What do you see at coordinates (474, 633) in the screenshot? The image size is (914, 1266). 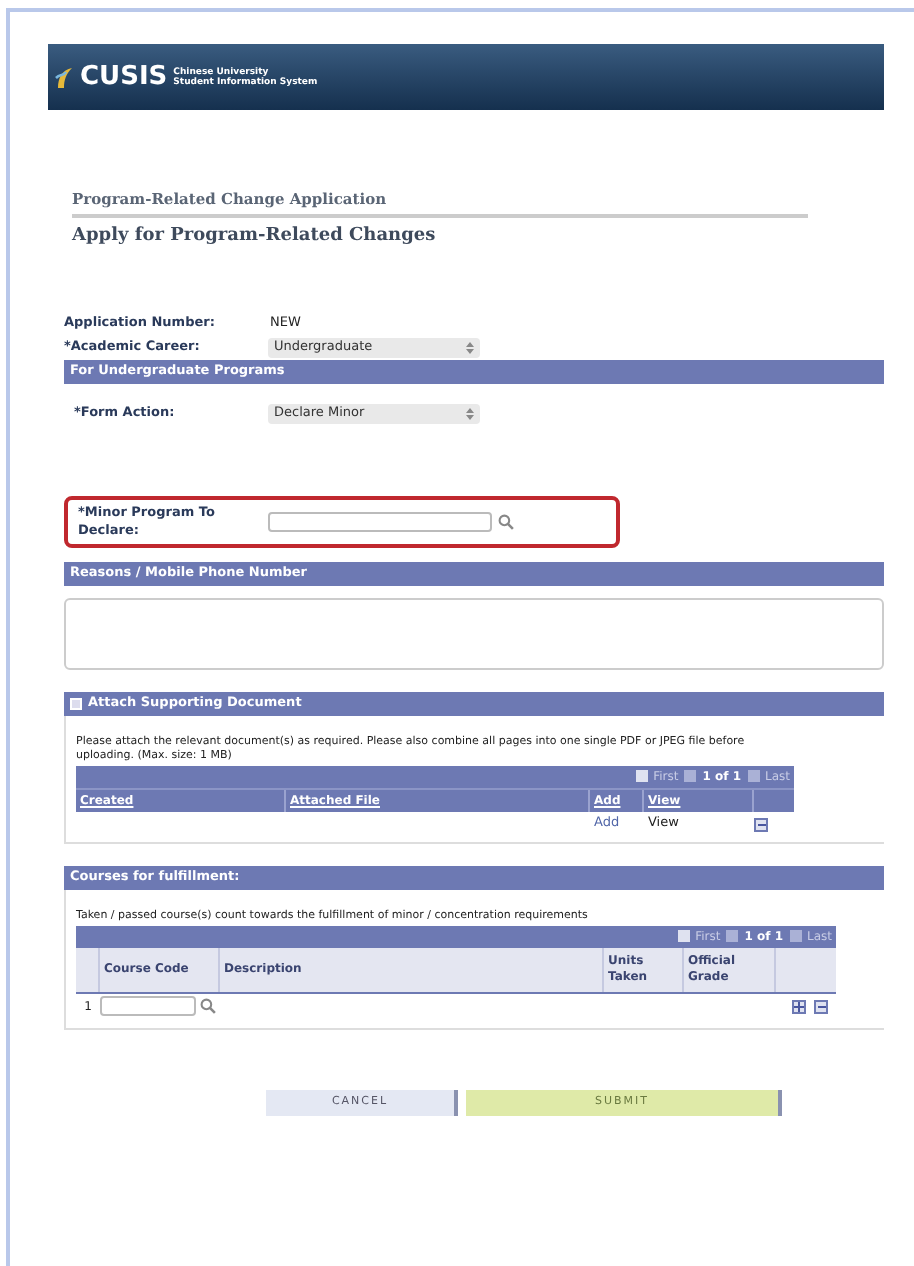 I see `reasons-field` at bounding box center [474, 633].